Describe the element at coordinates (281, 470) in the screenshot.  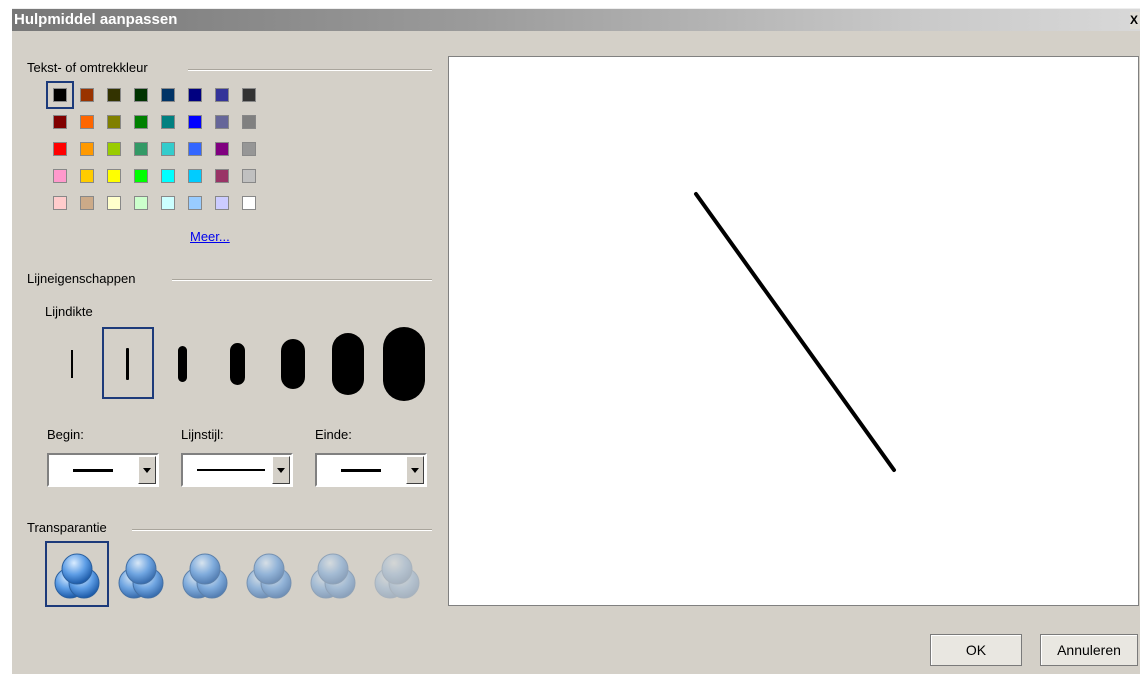
I see `line-style-dropdown-button` at that location.